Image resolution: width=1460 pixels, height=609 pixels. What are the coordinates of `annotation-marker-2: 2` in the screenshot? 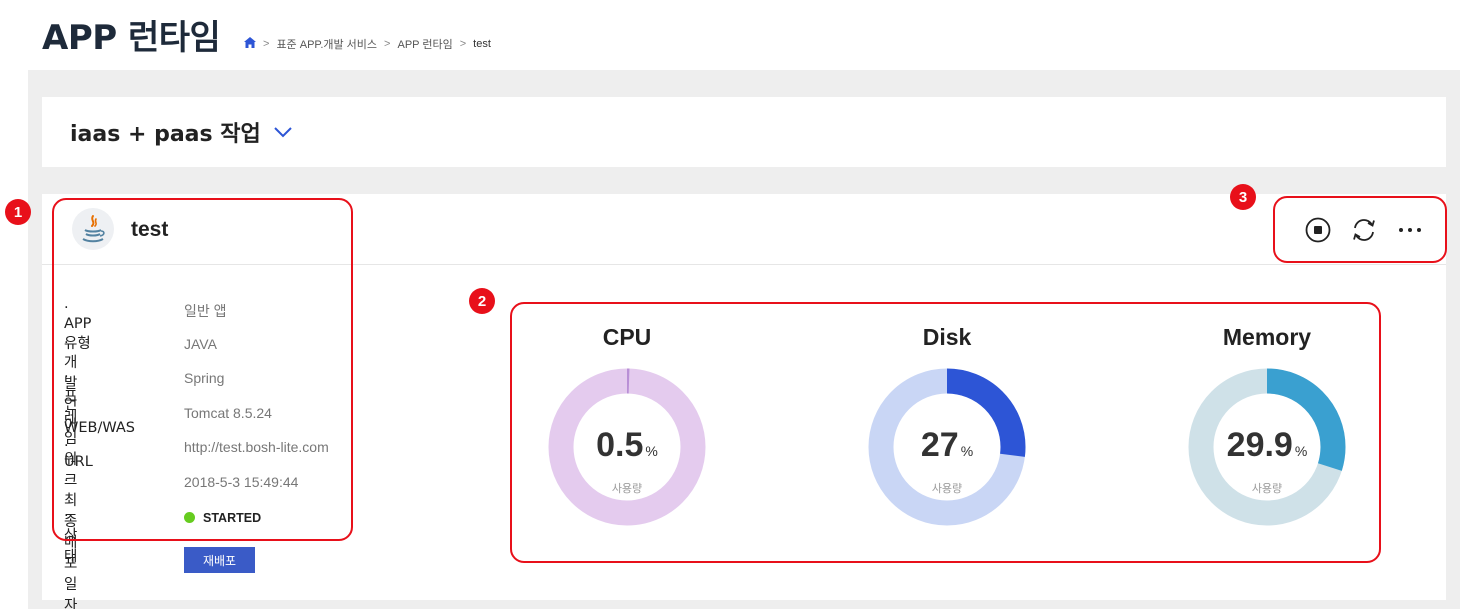 It's located at (482, 301).